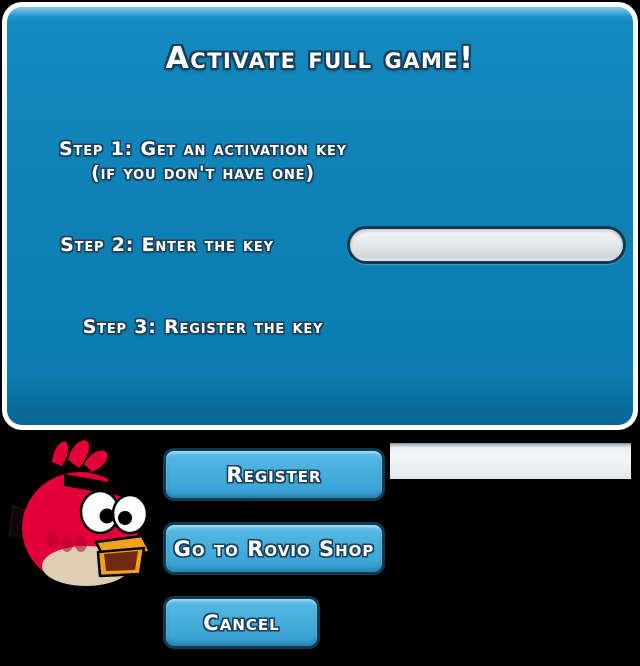  I want to click on step-2-label: Step 2: Enter the key, so click(167, 245).